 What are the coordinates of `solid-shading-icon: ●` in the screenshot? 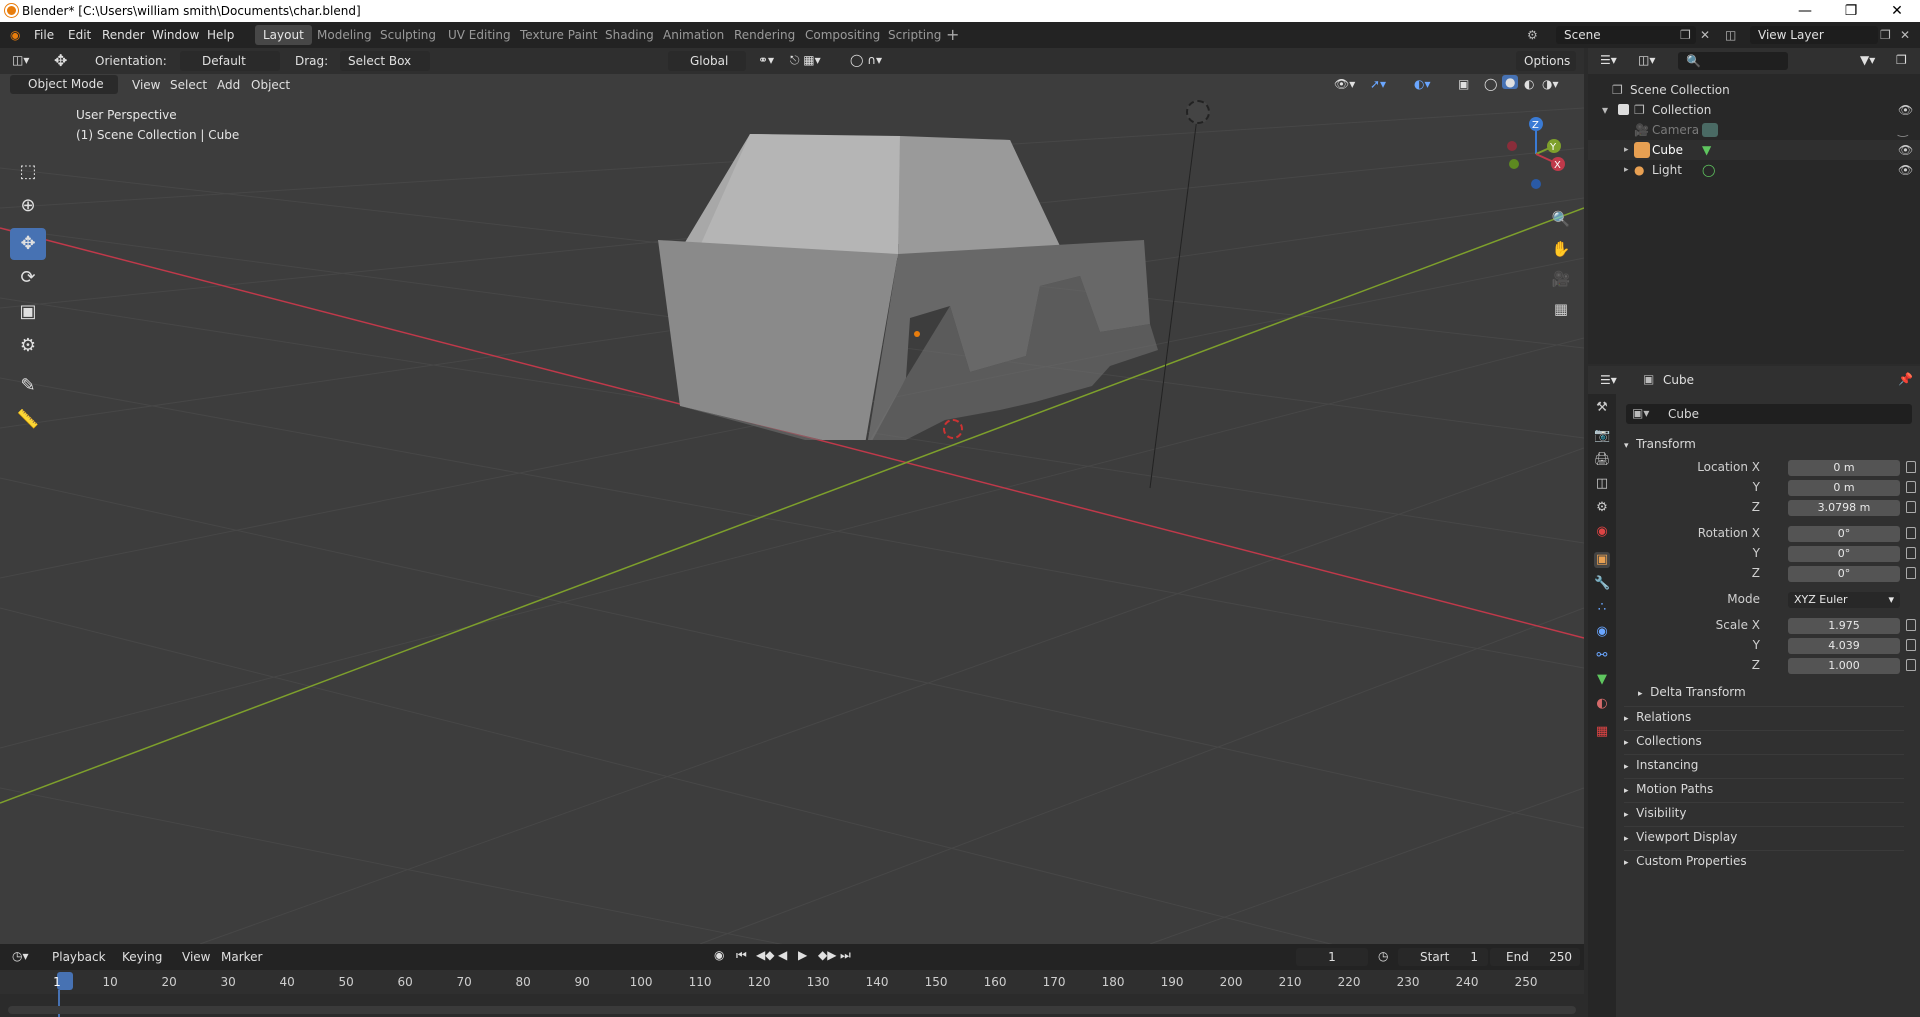 It's located at (1510, 82).